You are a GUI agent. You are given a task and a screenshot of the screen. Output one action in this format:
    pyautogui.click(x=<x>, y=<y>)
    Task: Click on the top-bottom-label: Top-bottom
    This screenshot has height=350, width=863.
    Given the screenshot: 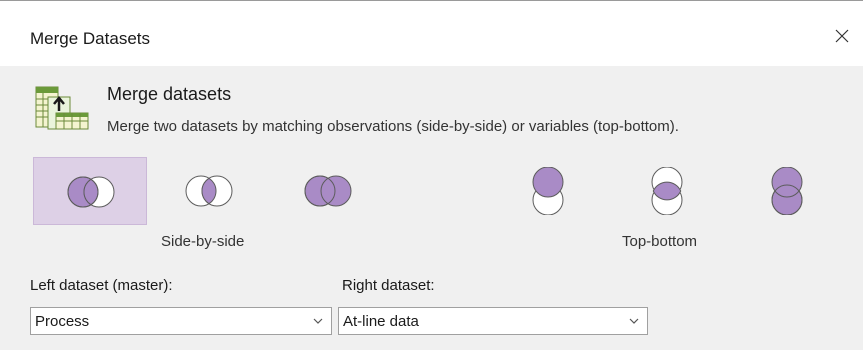 What is the action you would take?
    pyautogui.click(x=660, y=241)
    